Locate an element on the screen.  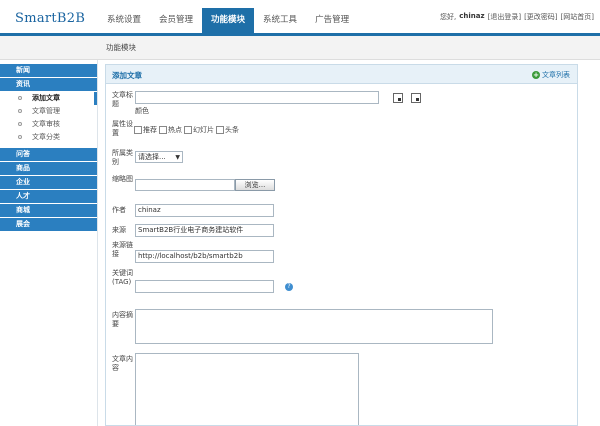
sidebar-section-news: 新闻 is located at coordinates (48, 70).